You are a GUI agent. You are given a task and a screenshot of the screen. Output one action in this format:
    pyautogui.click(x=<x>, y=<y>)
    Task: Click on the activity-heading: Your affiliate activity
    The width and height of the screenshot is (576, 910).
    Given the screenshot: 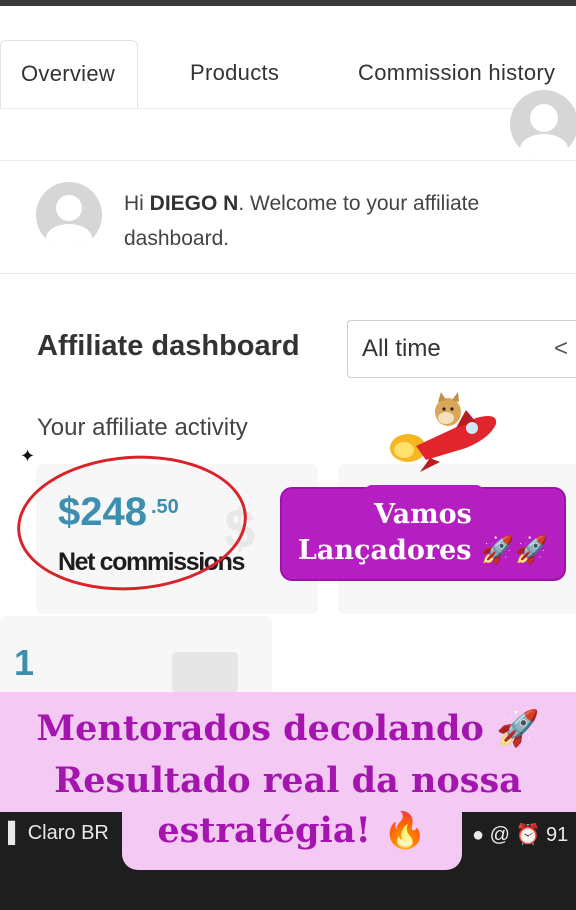 What is the action you would take?
    pyautogui.click(x=142, y=427)
    